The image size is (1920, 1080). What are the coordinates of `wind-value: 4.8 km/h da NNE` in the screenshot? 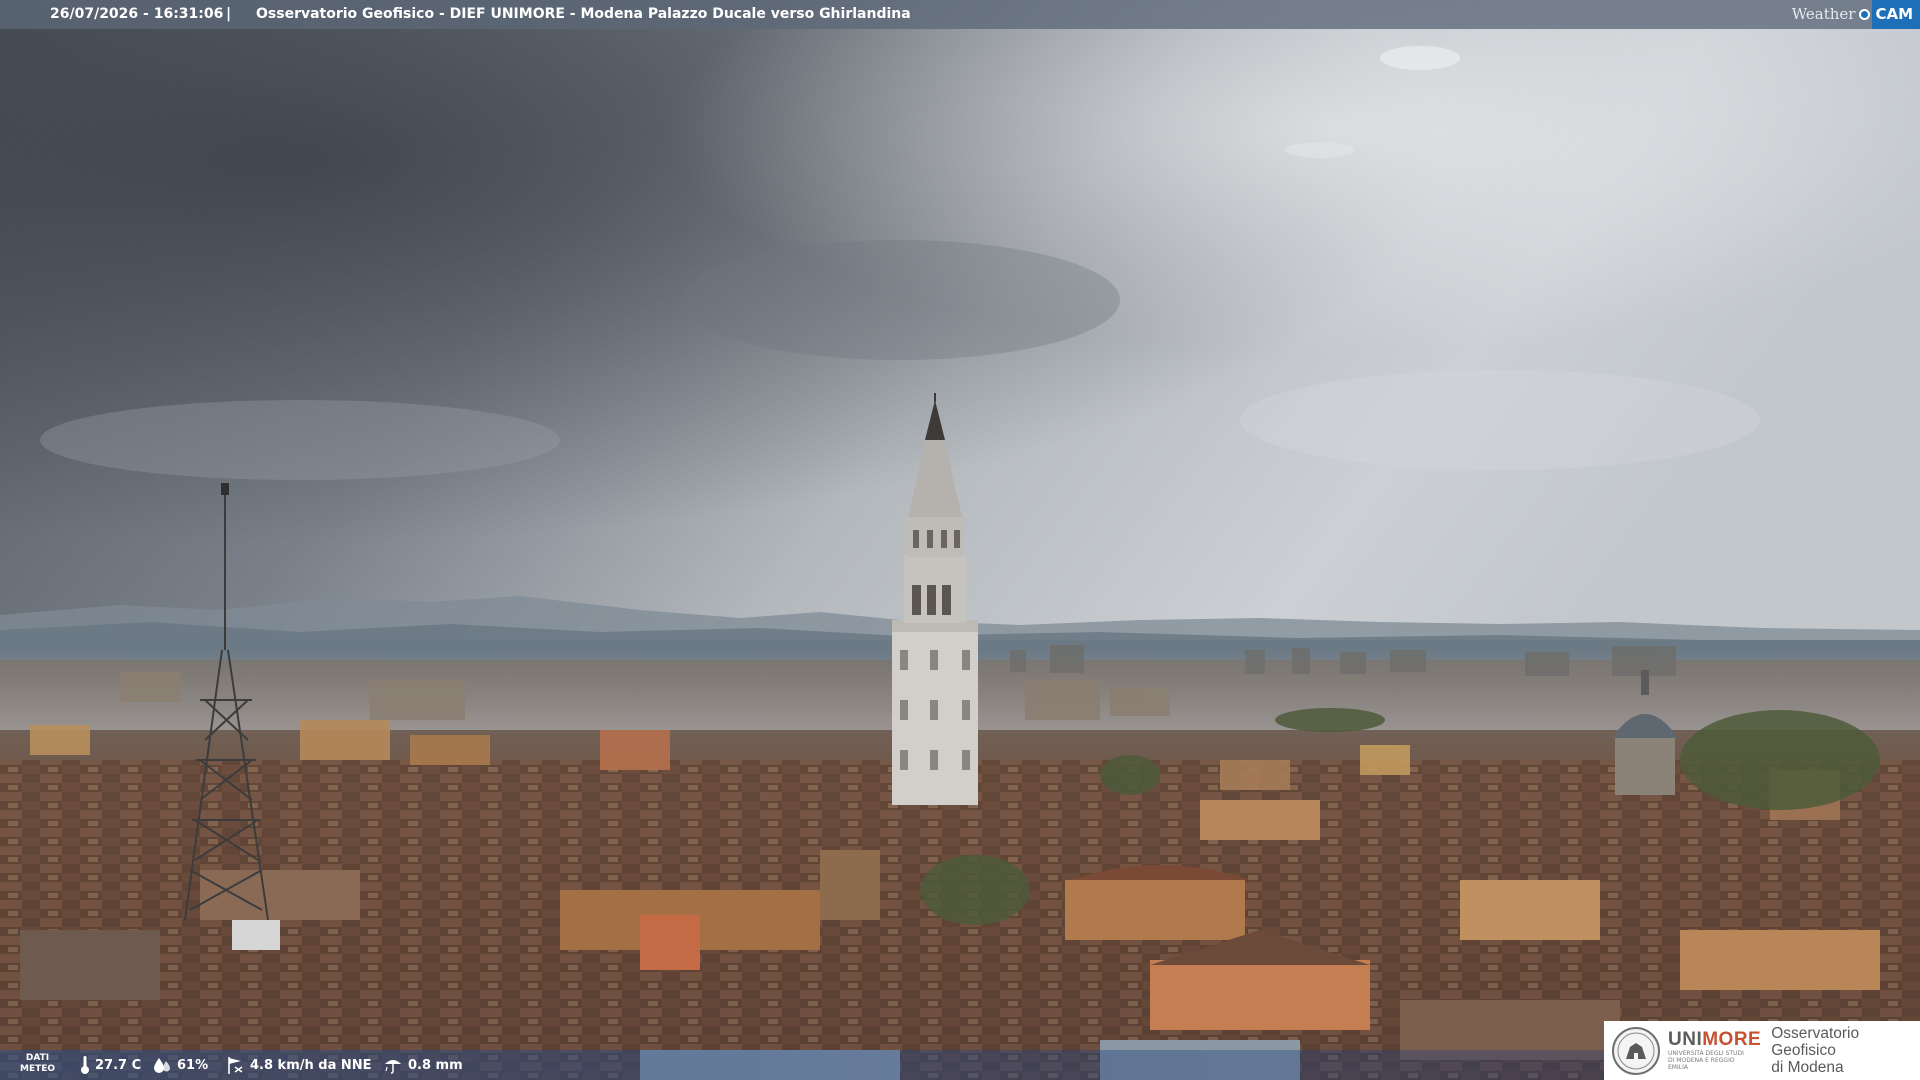 It's located at (311, 1065).